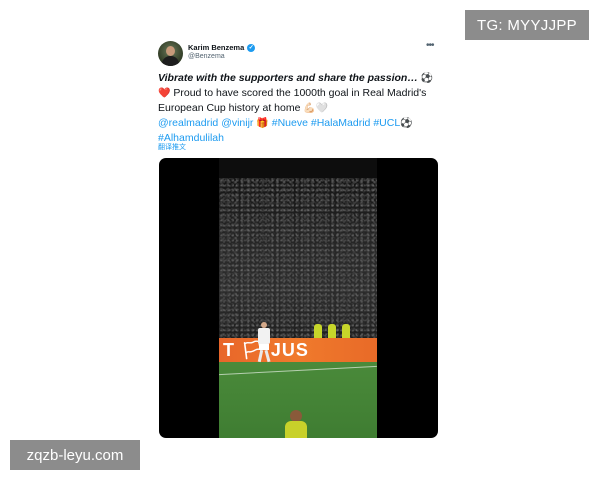 The width and height of the screenshot is (600, 480). Describe the element at coordinates (170, 61) in the screenshot. I see `avatar-body` at that location.